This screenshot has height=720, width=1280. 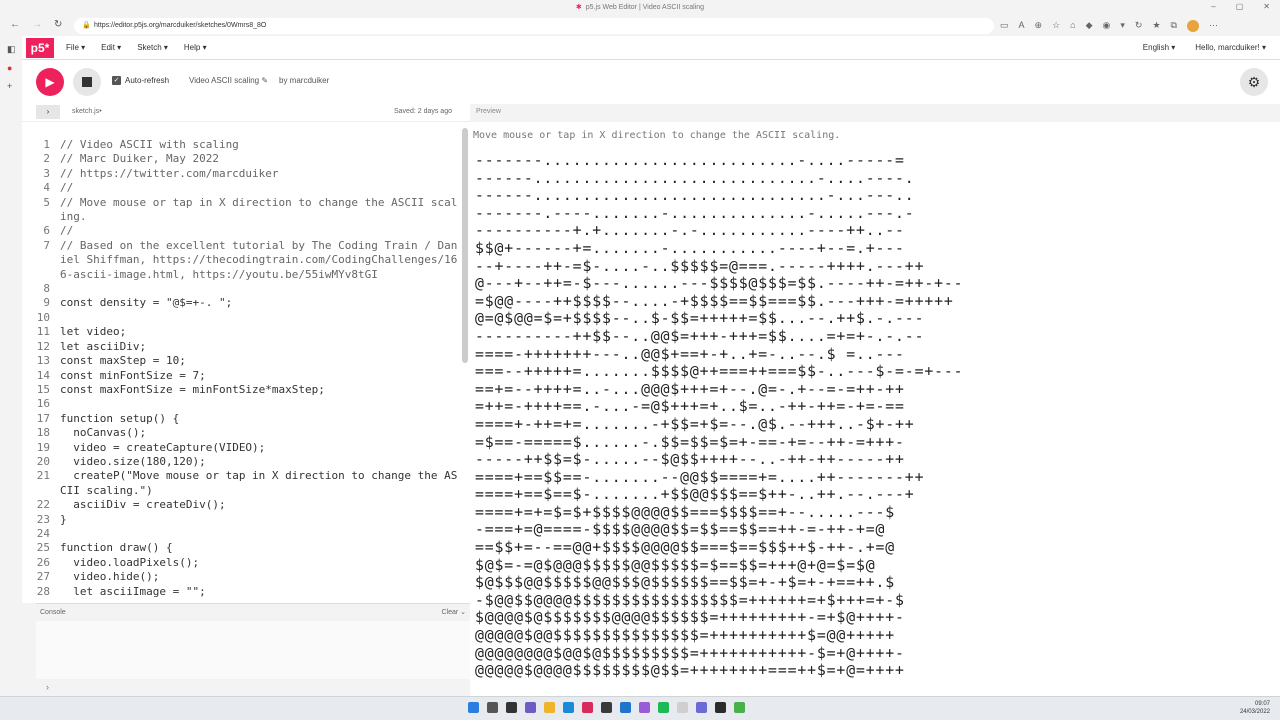 I want to click on menu-sketch: Sketch ▾, so click(x=152, y=47).